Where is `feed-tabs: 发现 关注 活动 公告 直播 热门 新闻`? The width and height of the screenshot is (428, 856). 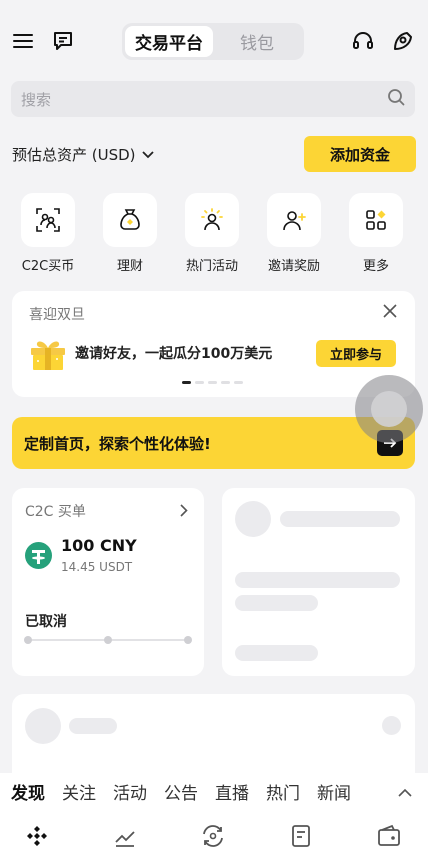 feed-tabs: 发现 关注 活动 公告 直播 热门 新闻 is located at coordinates (214, 791).